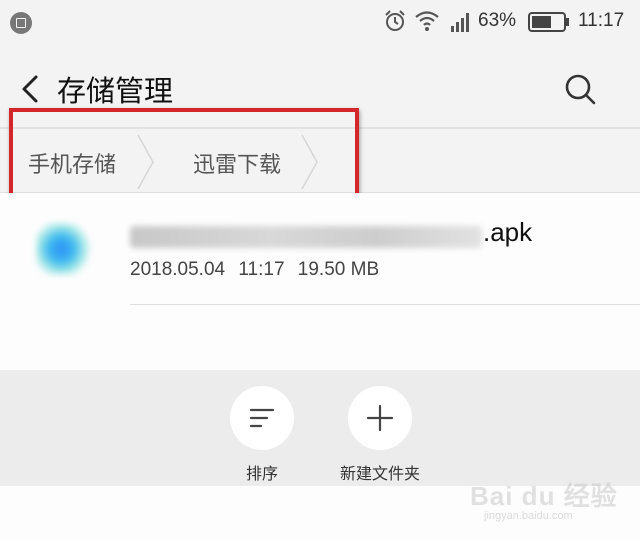 The width and height of the screenshot is (640, 539). I want to click on back-button, so click(32, 89).